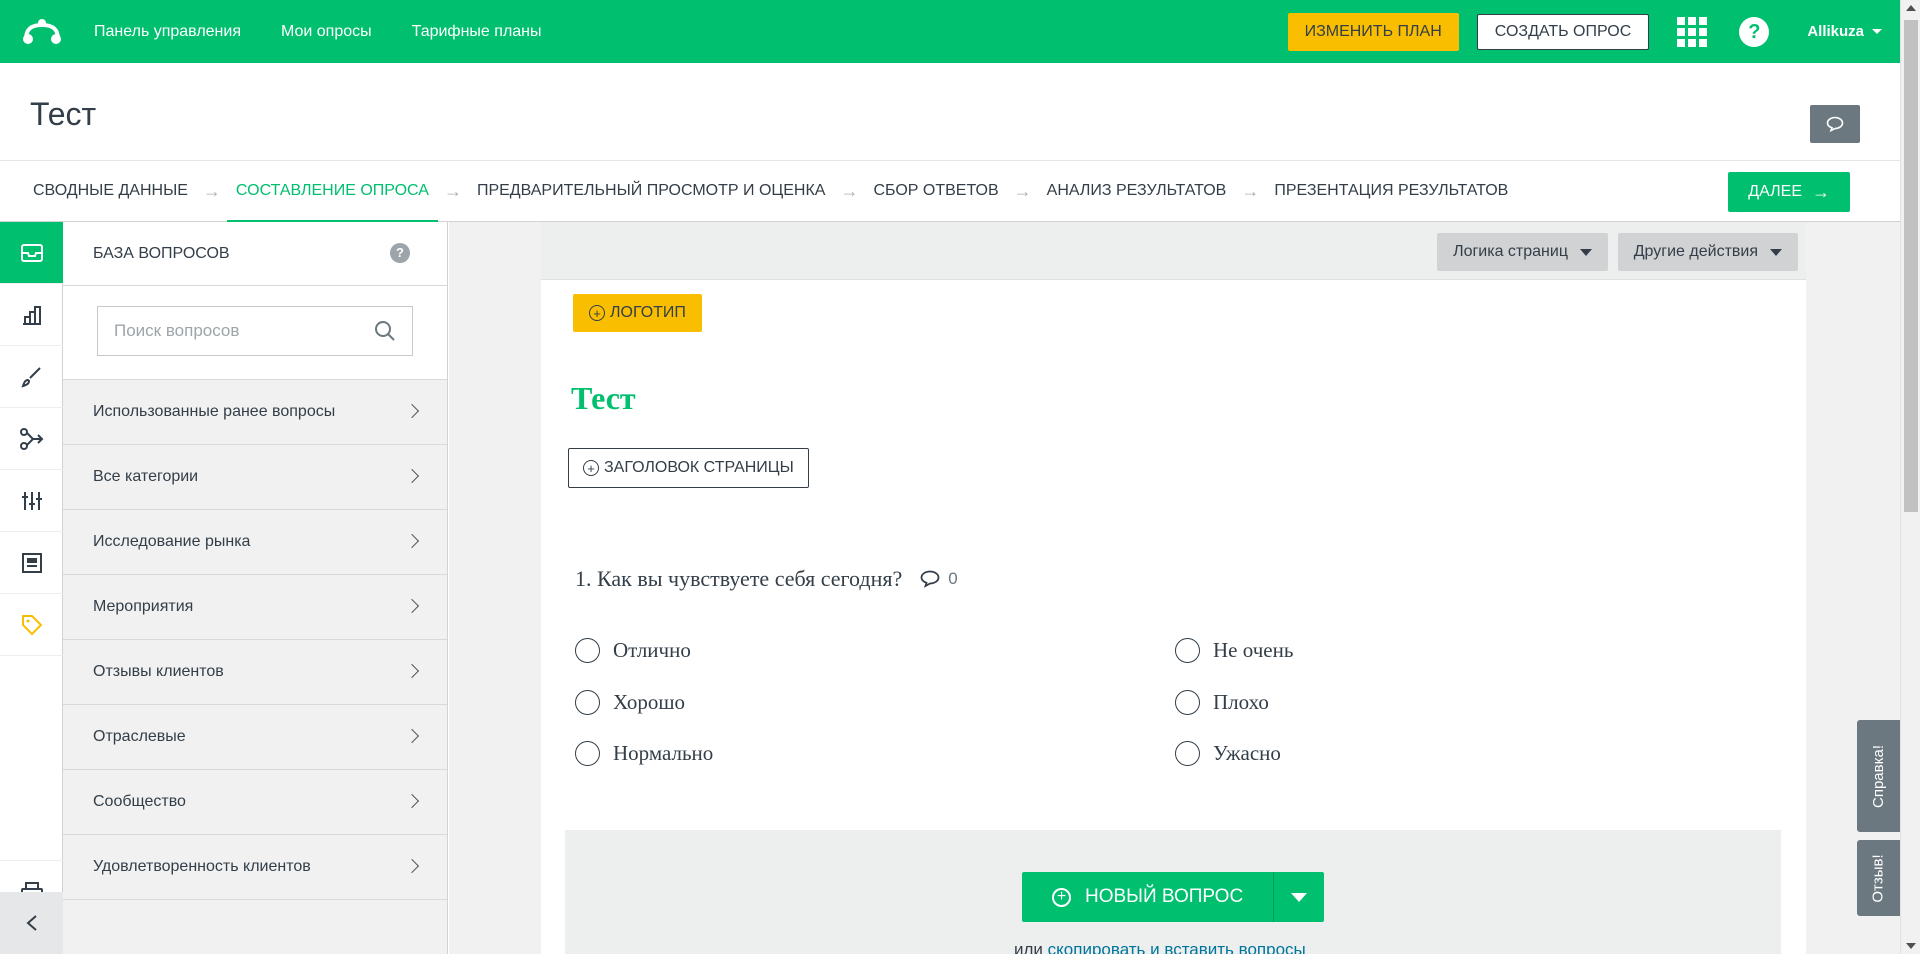 The height and width of the screenshot is (954, 1920). I want to click on step-design: СОСТАВЛЕНИЕ ОПРОСА, so click(332, 191).